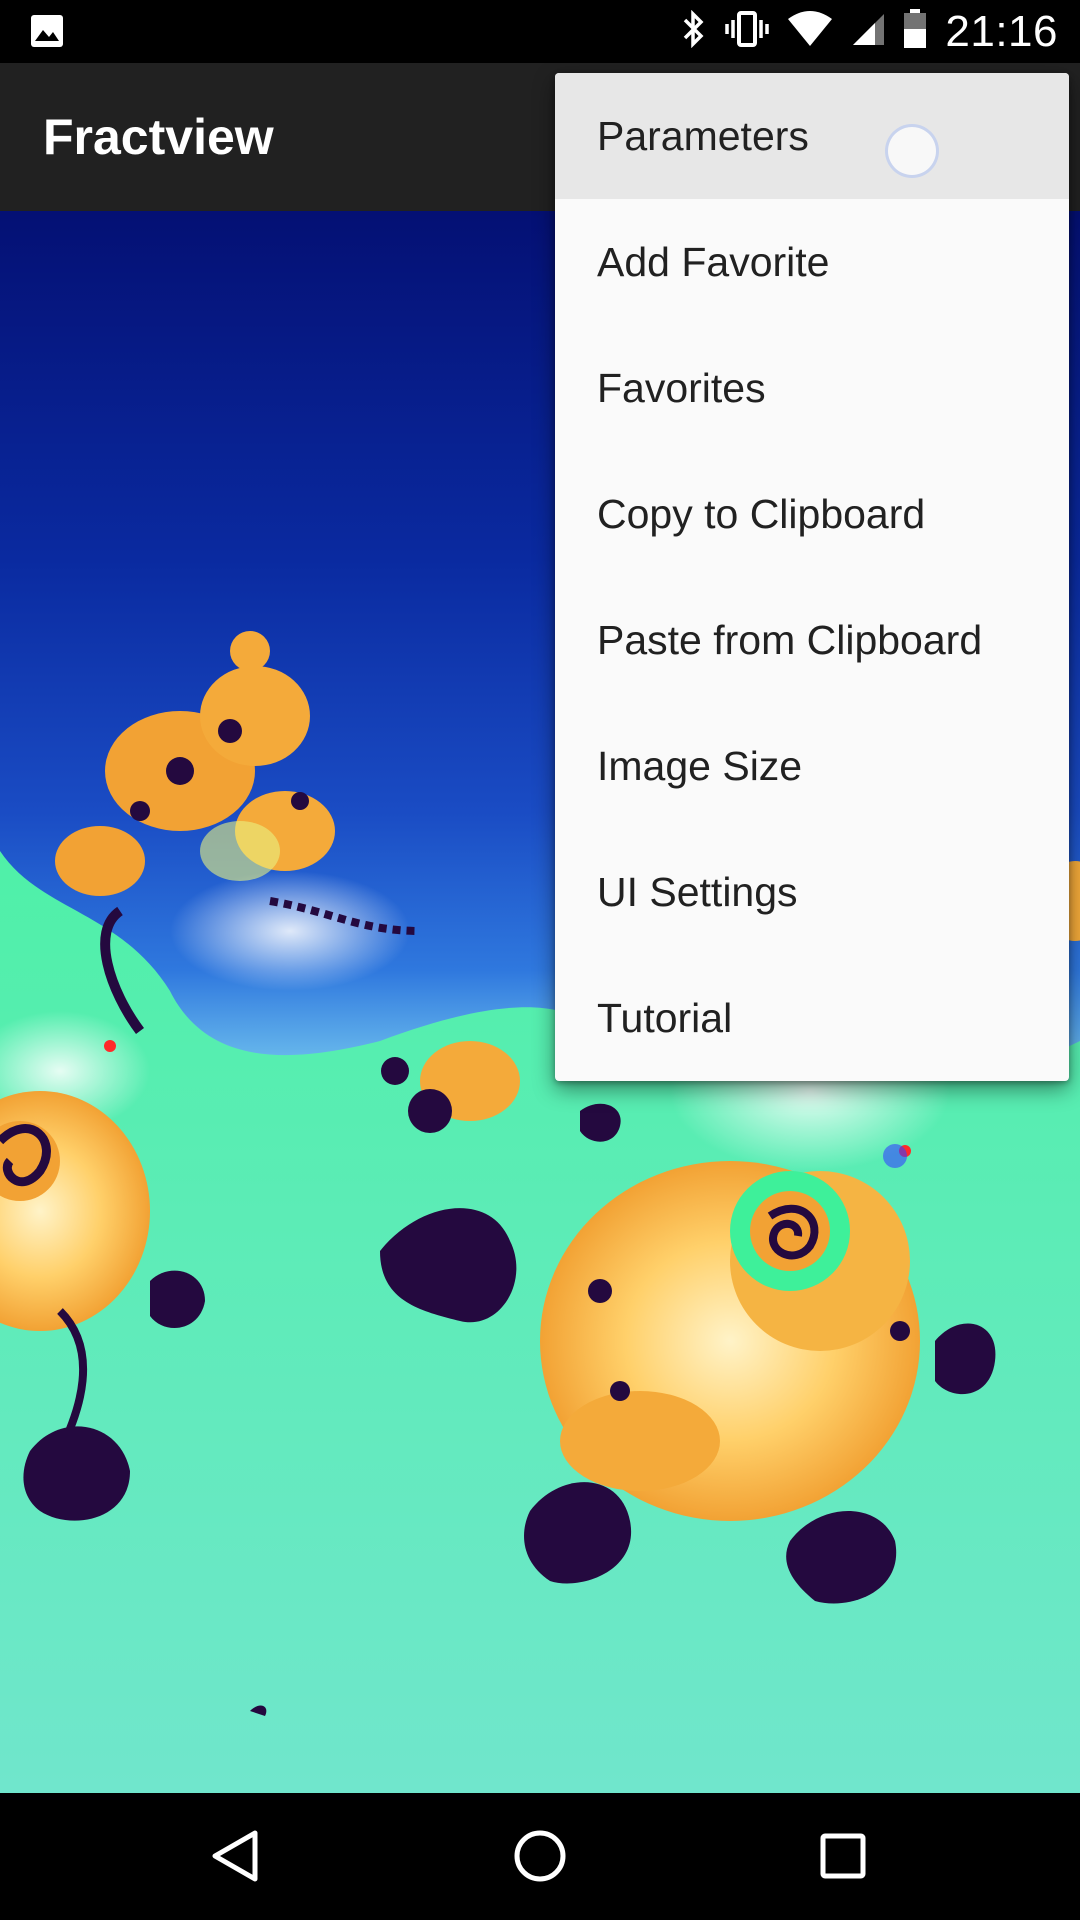 Image resolution: width=1080 pixels, height=1920 pixels. What do you see at coordinates (812, 136) in the screenshot?
I see `menu-item-parameters: Parameters` at bounding box center [812, 136].